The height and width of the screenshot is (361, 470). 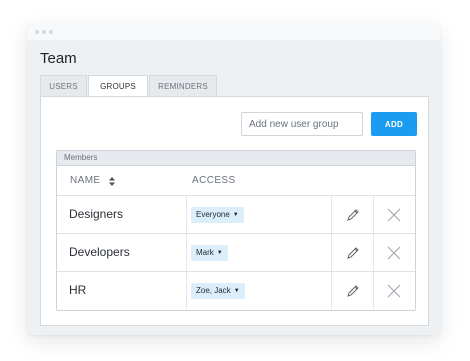 What do you see at coordinates (236, 252) in the screenshot?
I see `table-row: Developers Mark ▼` at bounding box center [236, 252].